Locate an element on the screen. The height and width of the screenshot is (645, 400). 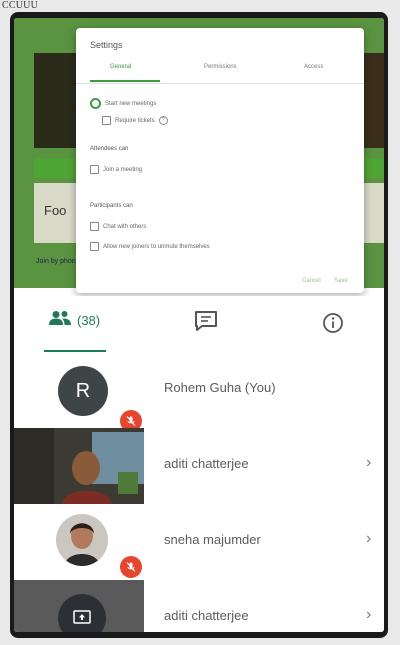
stage-sub-text: Join by phone is located at coordinates (58, 261).